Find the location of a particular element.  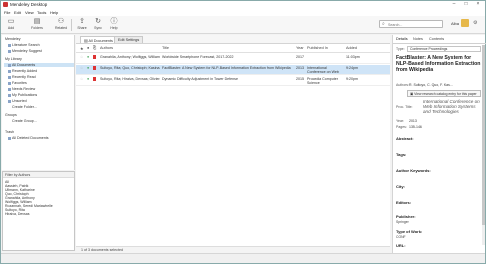

menu-view: View is located at coordinates (29, 12).